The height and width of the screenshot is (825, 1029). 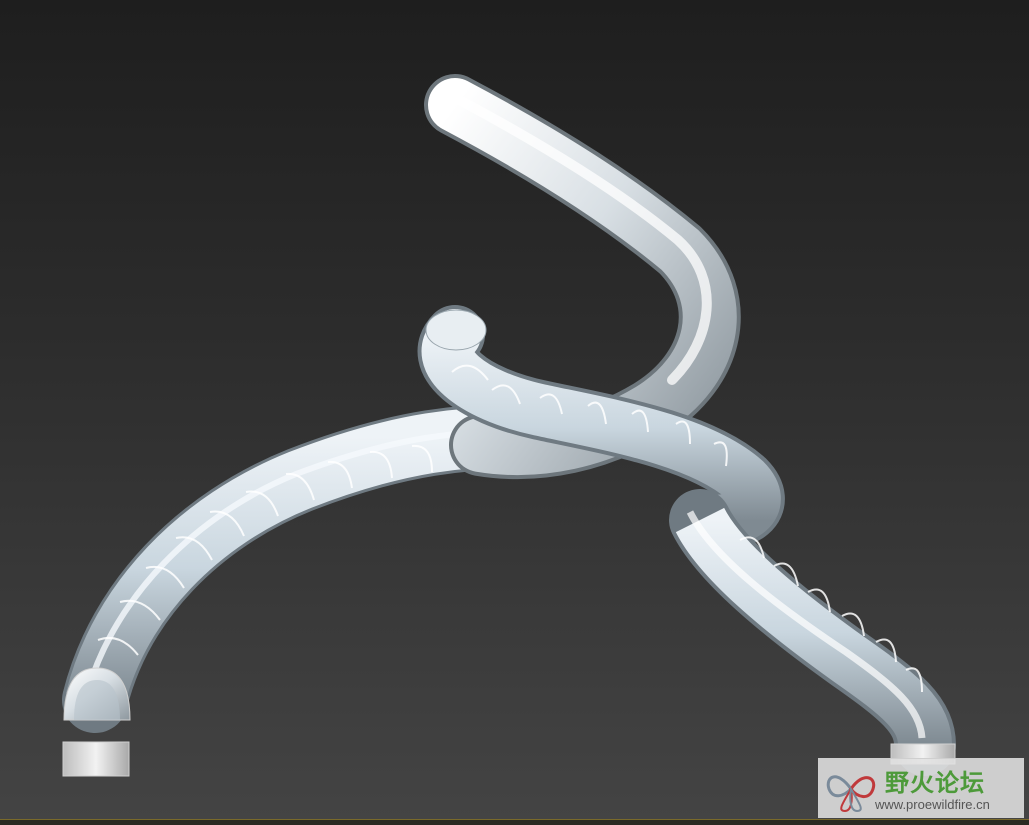 I want to click on left-support-stand, so click(x=96, y=759).